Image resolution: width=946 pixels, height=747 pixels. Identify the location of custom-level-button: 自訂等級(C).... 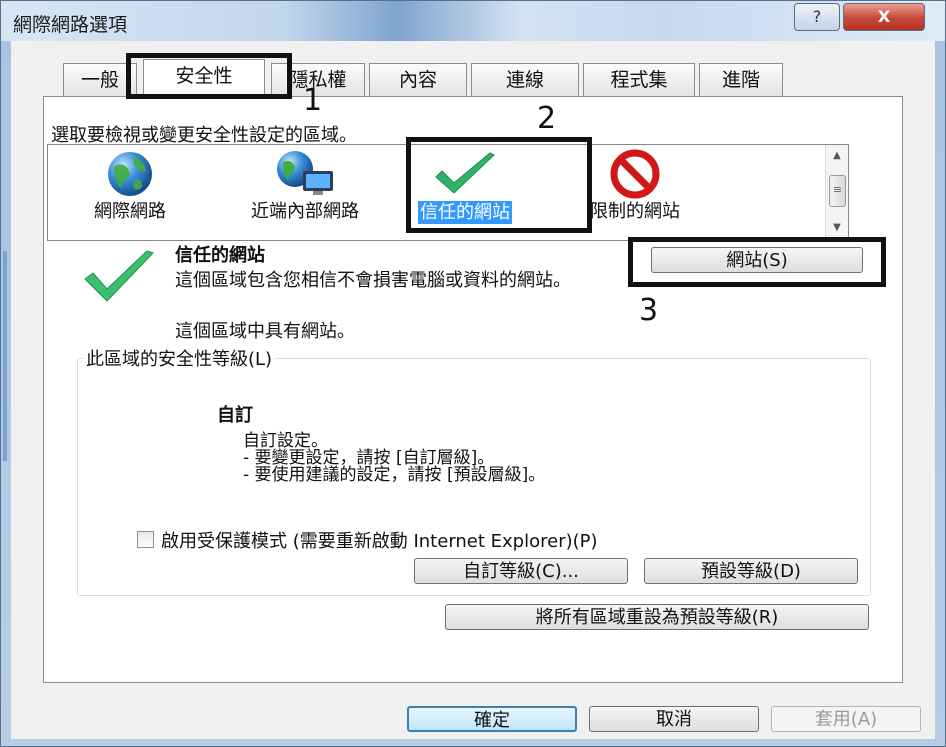
(521, 571).